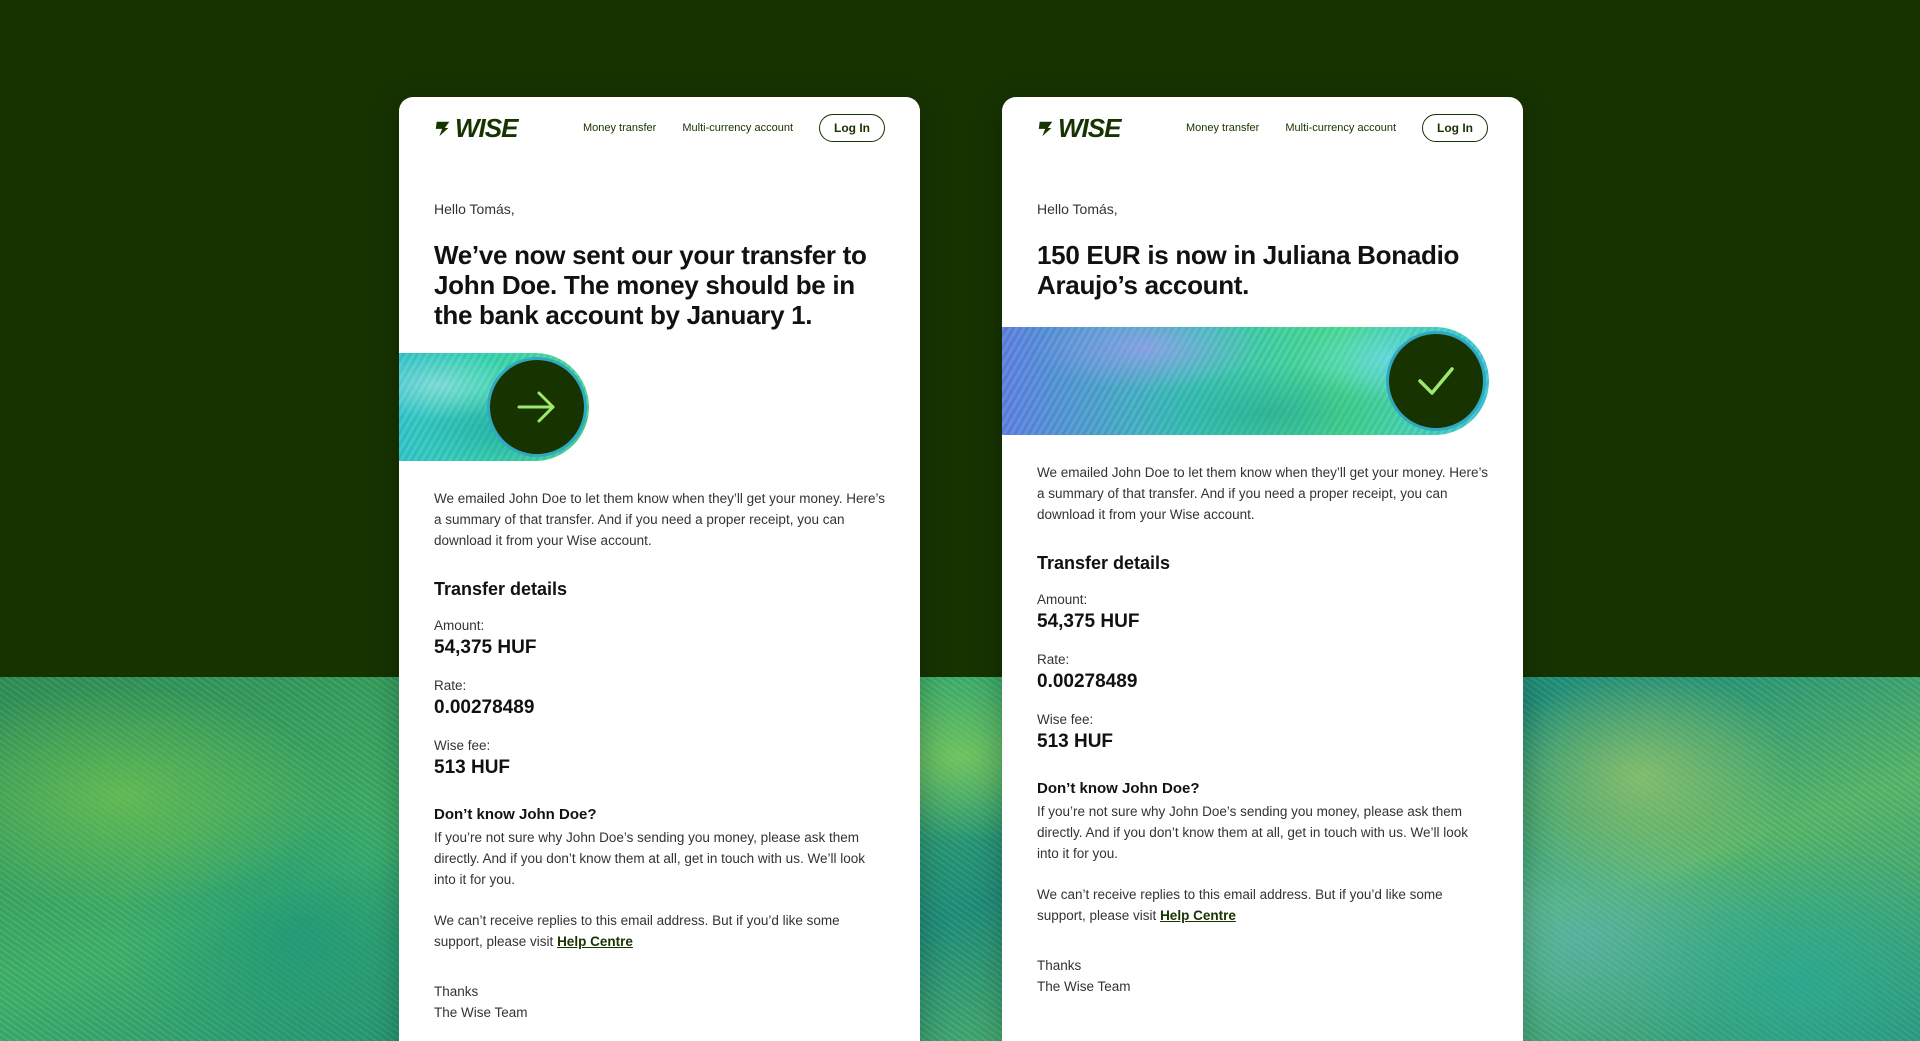 The height and width of the screenshot is (1041, 1920). I want to click on arrow-right-icon, so click(536, 407).